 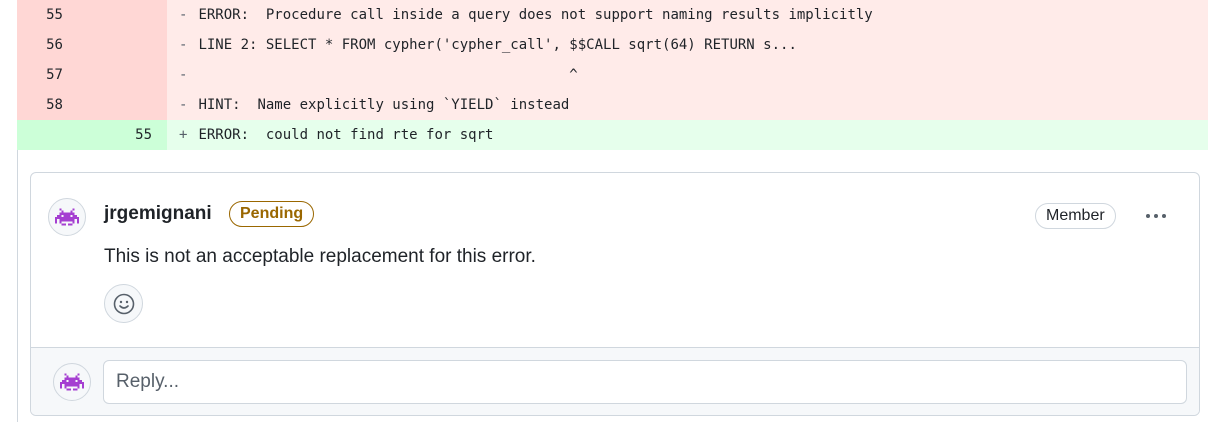 What do you see at coordinates (54, 15) in the screenshot?
I see `old-line-number: 55` at bounding box center [54, 15].